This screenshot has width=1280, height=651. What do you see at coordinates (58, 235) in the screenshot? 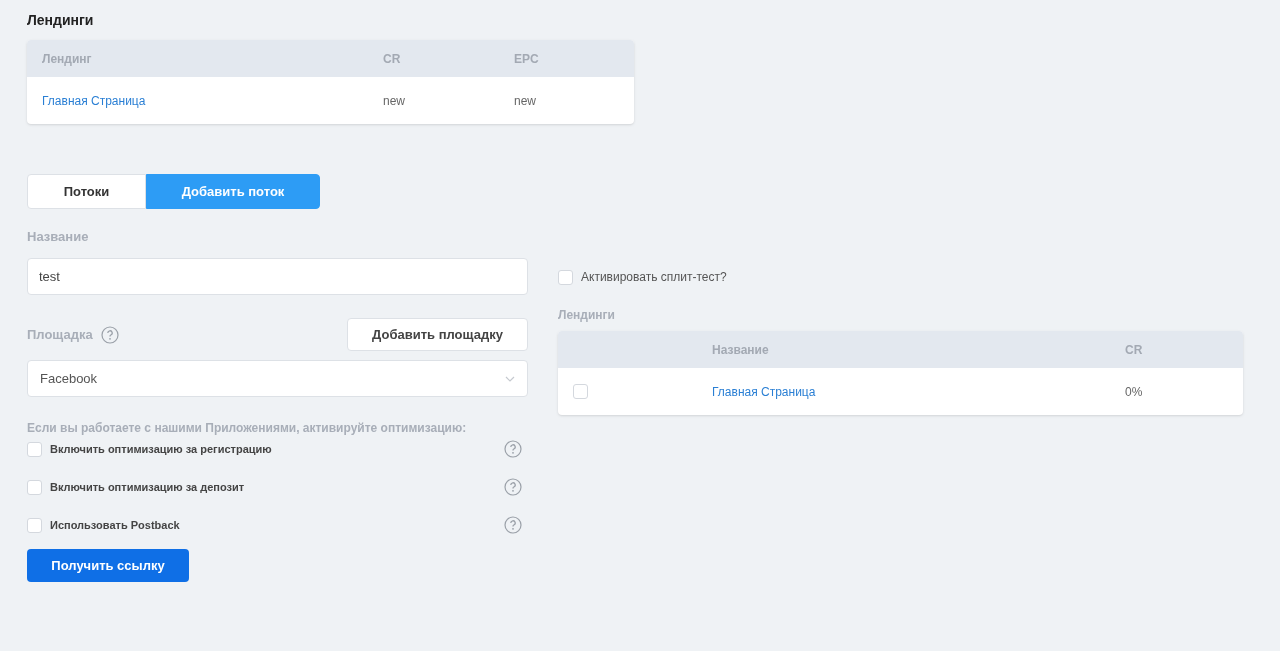
I see `field-label: Название` at bounding box center [58, 235].